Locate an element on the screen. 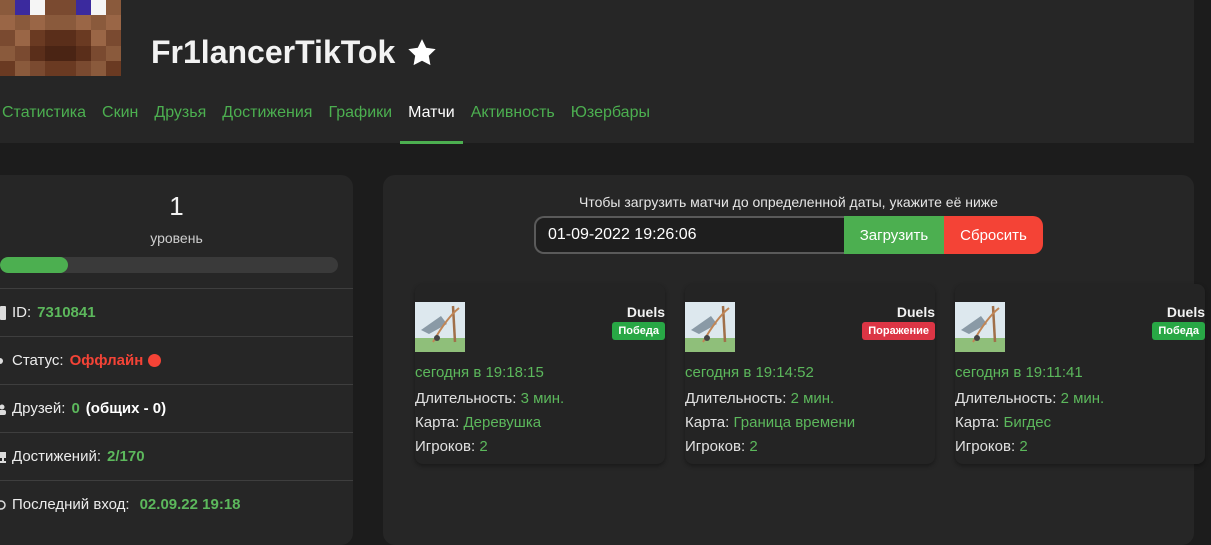 Image resolution: width=1211 pixels, height=545 pixels. player-skin-avatar is located at coordinates (60, 38).